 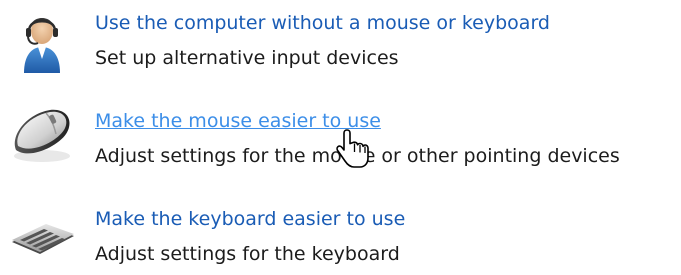 I want to click on keyboard-icon, so click(x=42, y=236).